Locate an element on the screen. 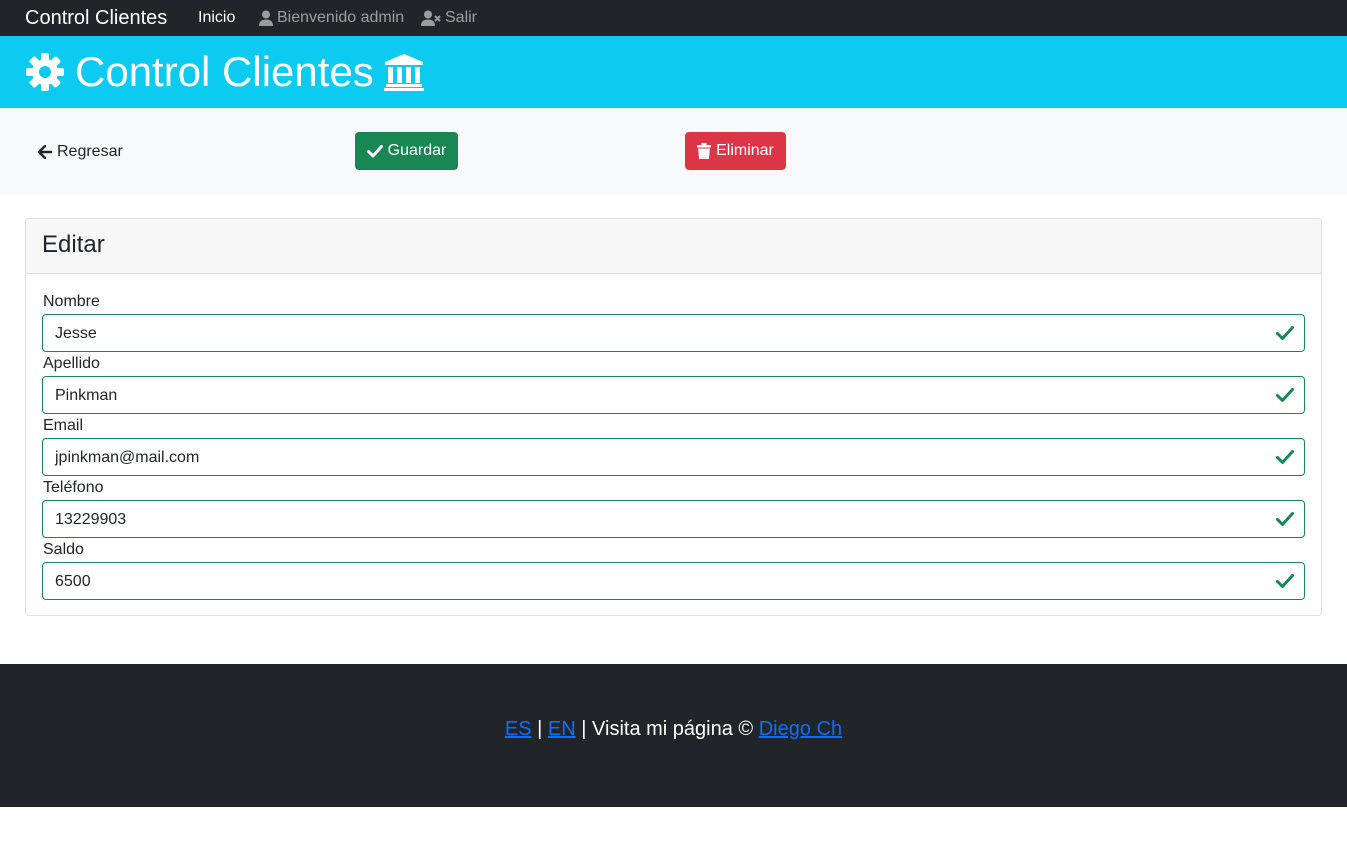  welcome-label: Bienvenido admin is located at coordinates (341, 17).